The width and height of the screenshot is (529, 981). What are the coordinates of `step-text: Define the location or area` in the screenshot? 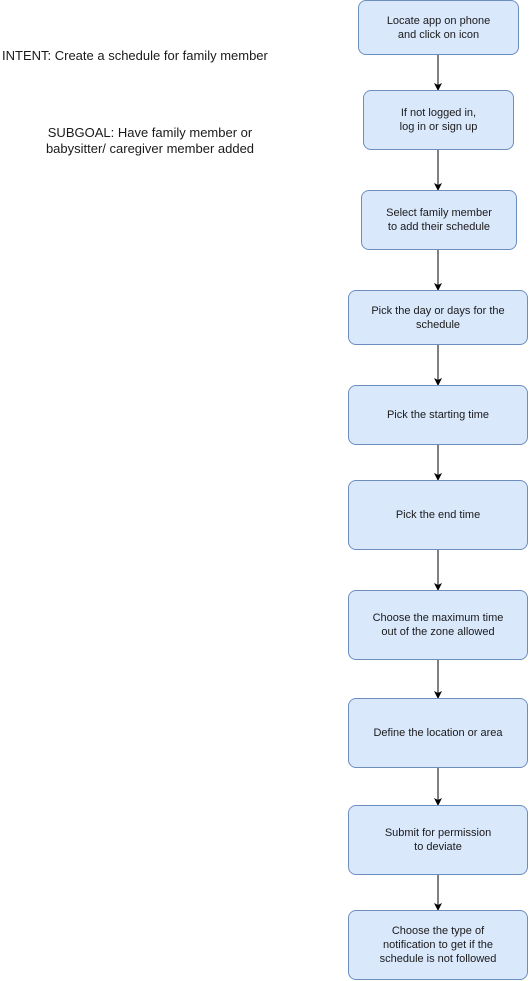 It's located at (438, 733).